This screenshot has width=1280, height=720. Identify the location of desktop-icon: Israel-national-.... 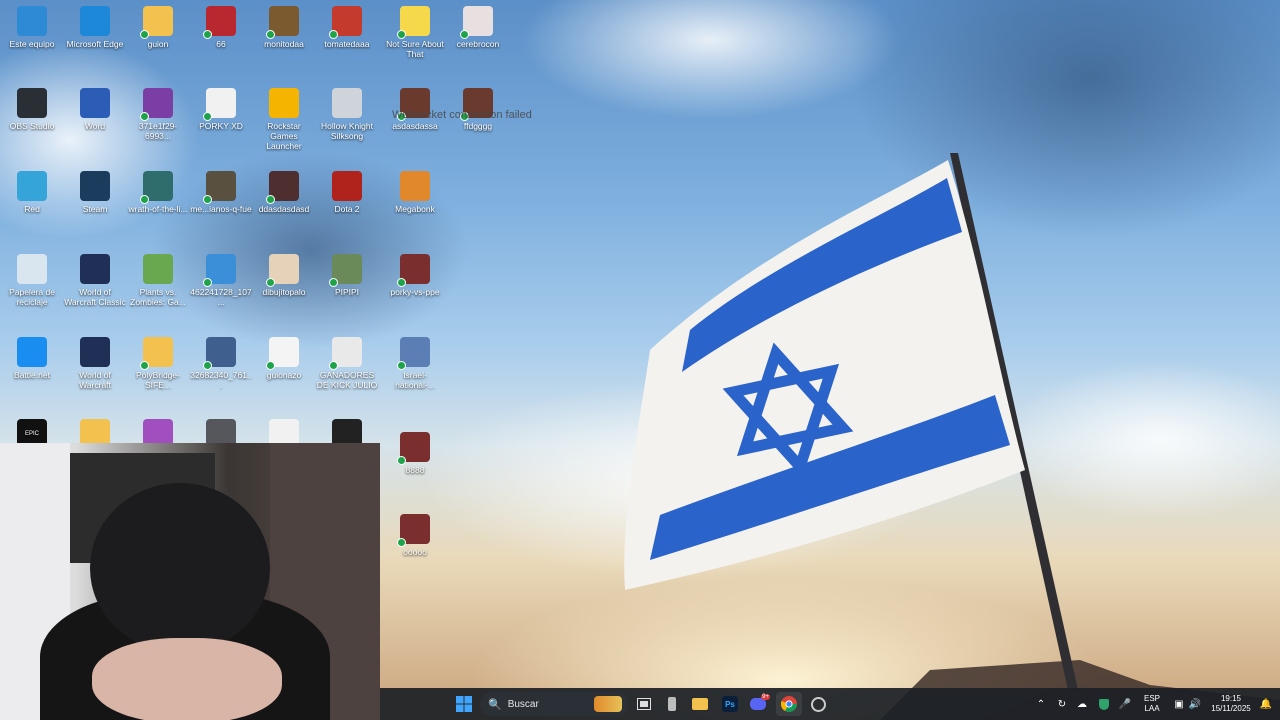
(415, 361).